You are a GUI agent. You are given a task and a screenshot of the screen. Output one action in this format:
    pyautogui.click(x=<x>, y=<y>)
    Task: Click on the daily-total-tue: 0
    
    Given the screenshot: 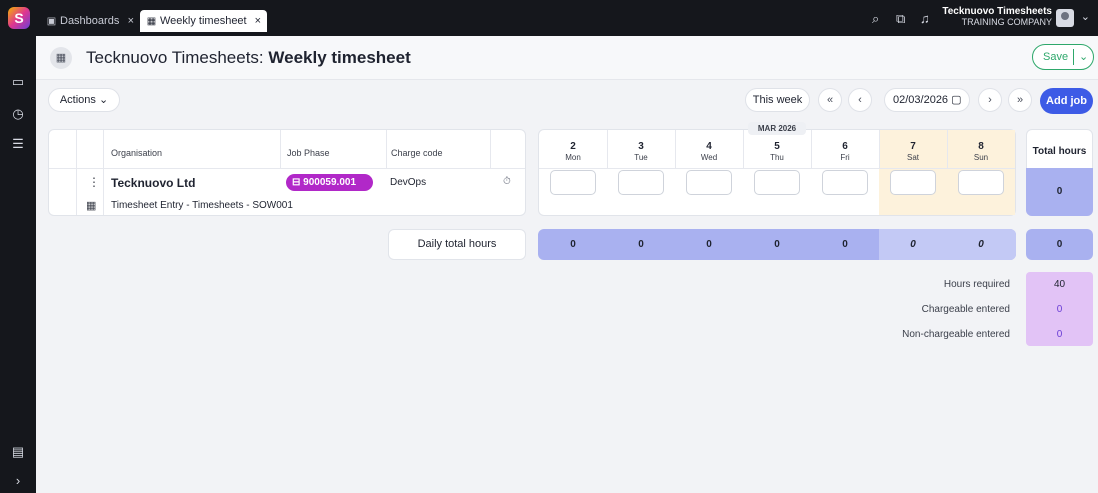 What is the action you would take?
    pyautogui.click(x=641, y=244)
    